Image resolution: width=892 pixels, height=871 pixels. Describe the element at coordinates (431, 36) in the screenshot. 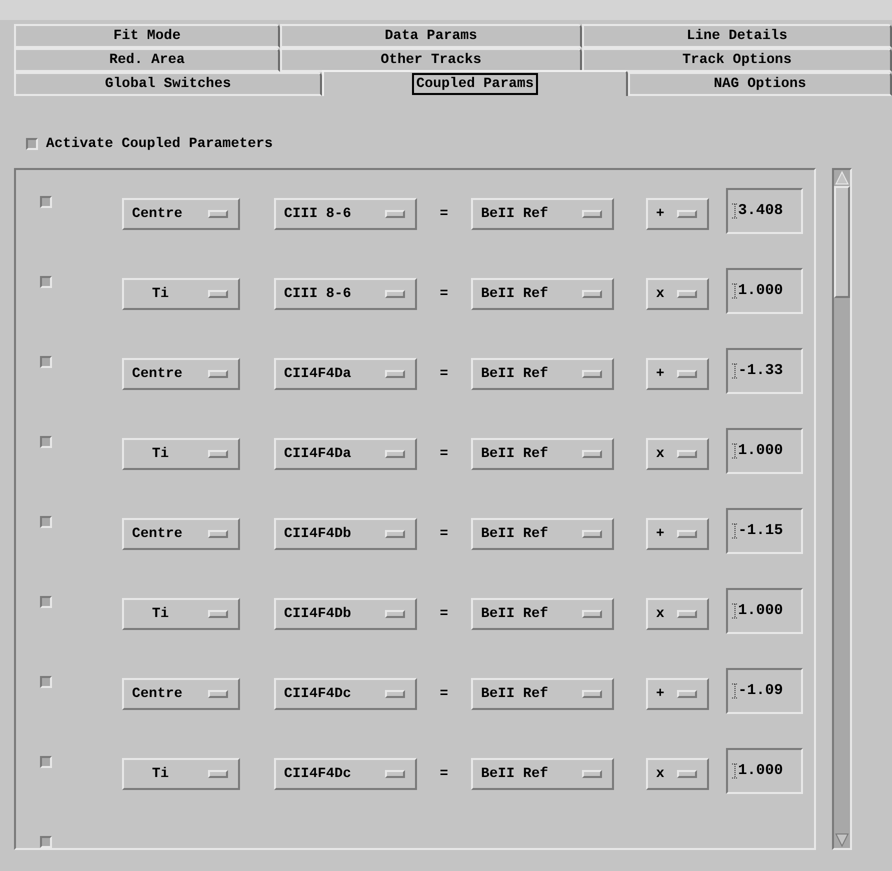

I see `tab: Data Params` at that location.